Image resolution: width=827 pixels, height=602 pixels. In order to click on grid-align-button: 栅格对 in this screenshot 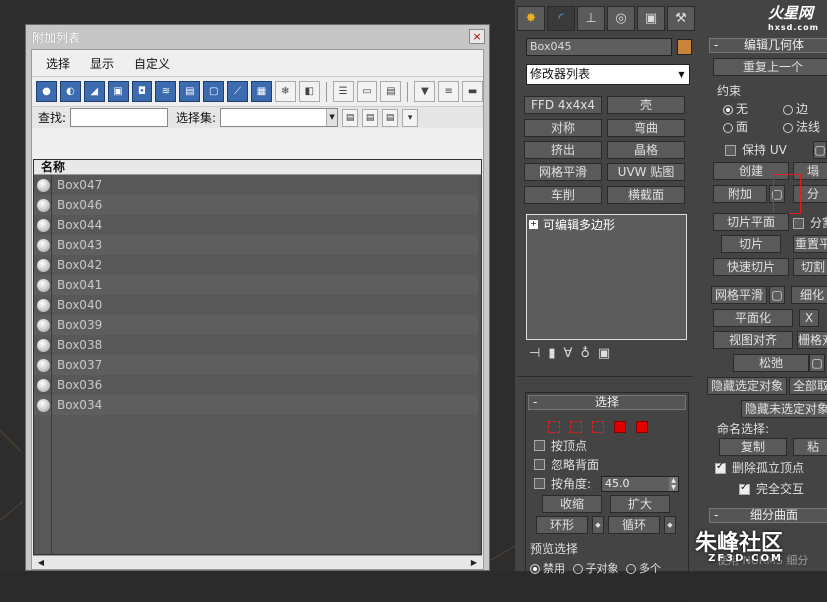, I will do `click(812, 340)`.